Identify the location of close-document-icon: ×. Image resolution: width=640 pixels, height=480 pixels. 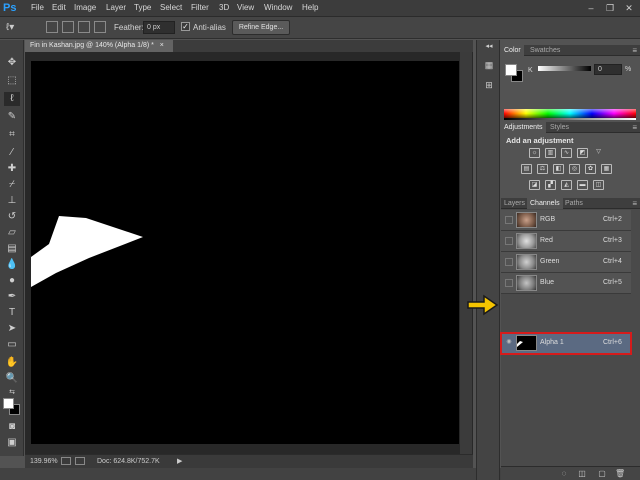
(162, 45).